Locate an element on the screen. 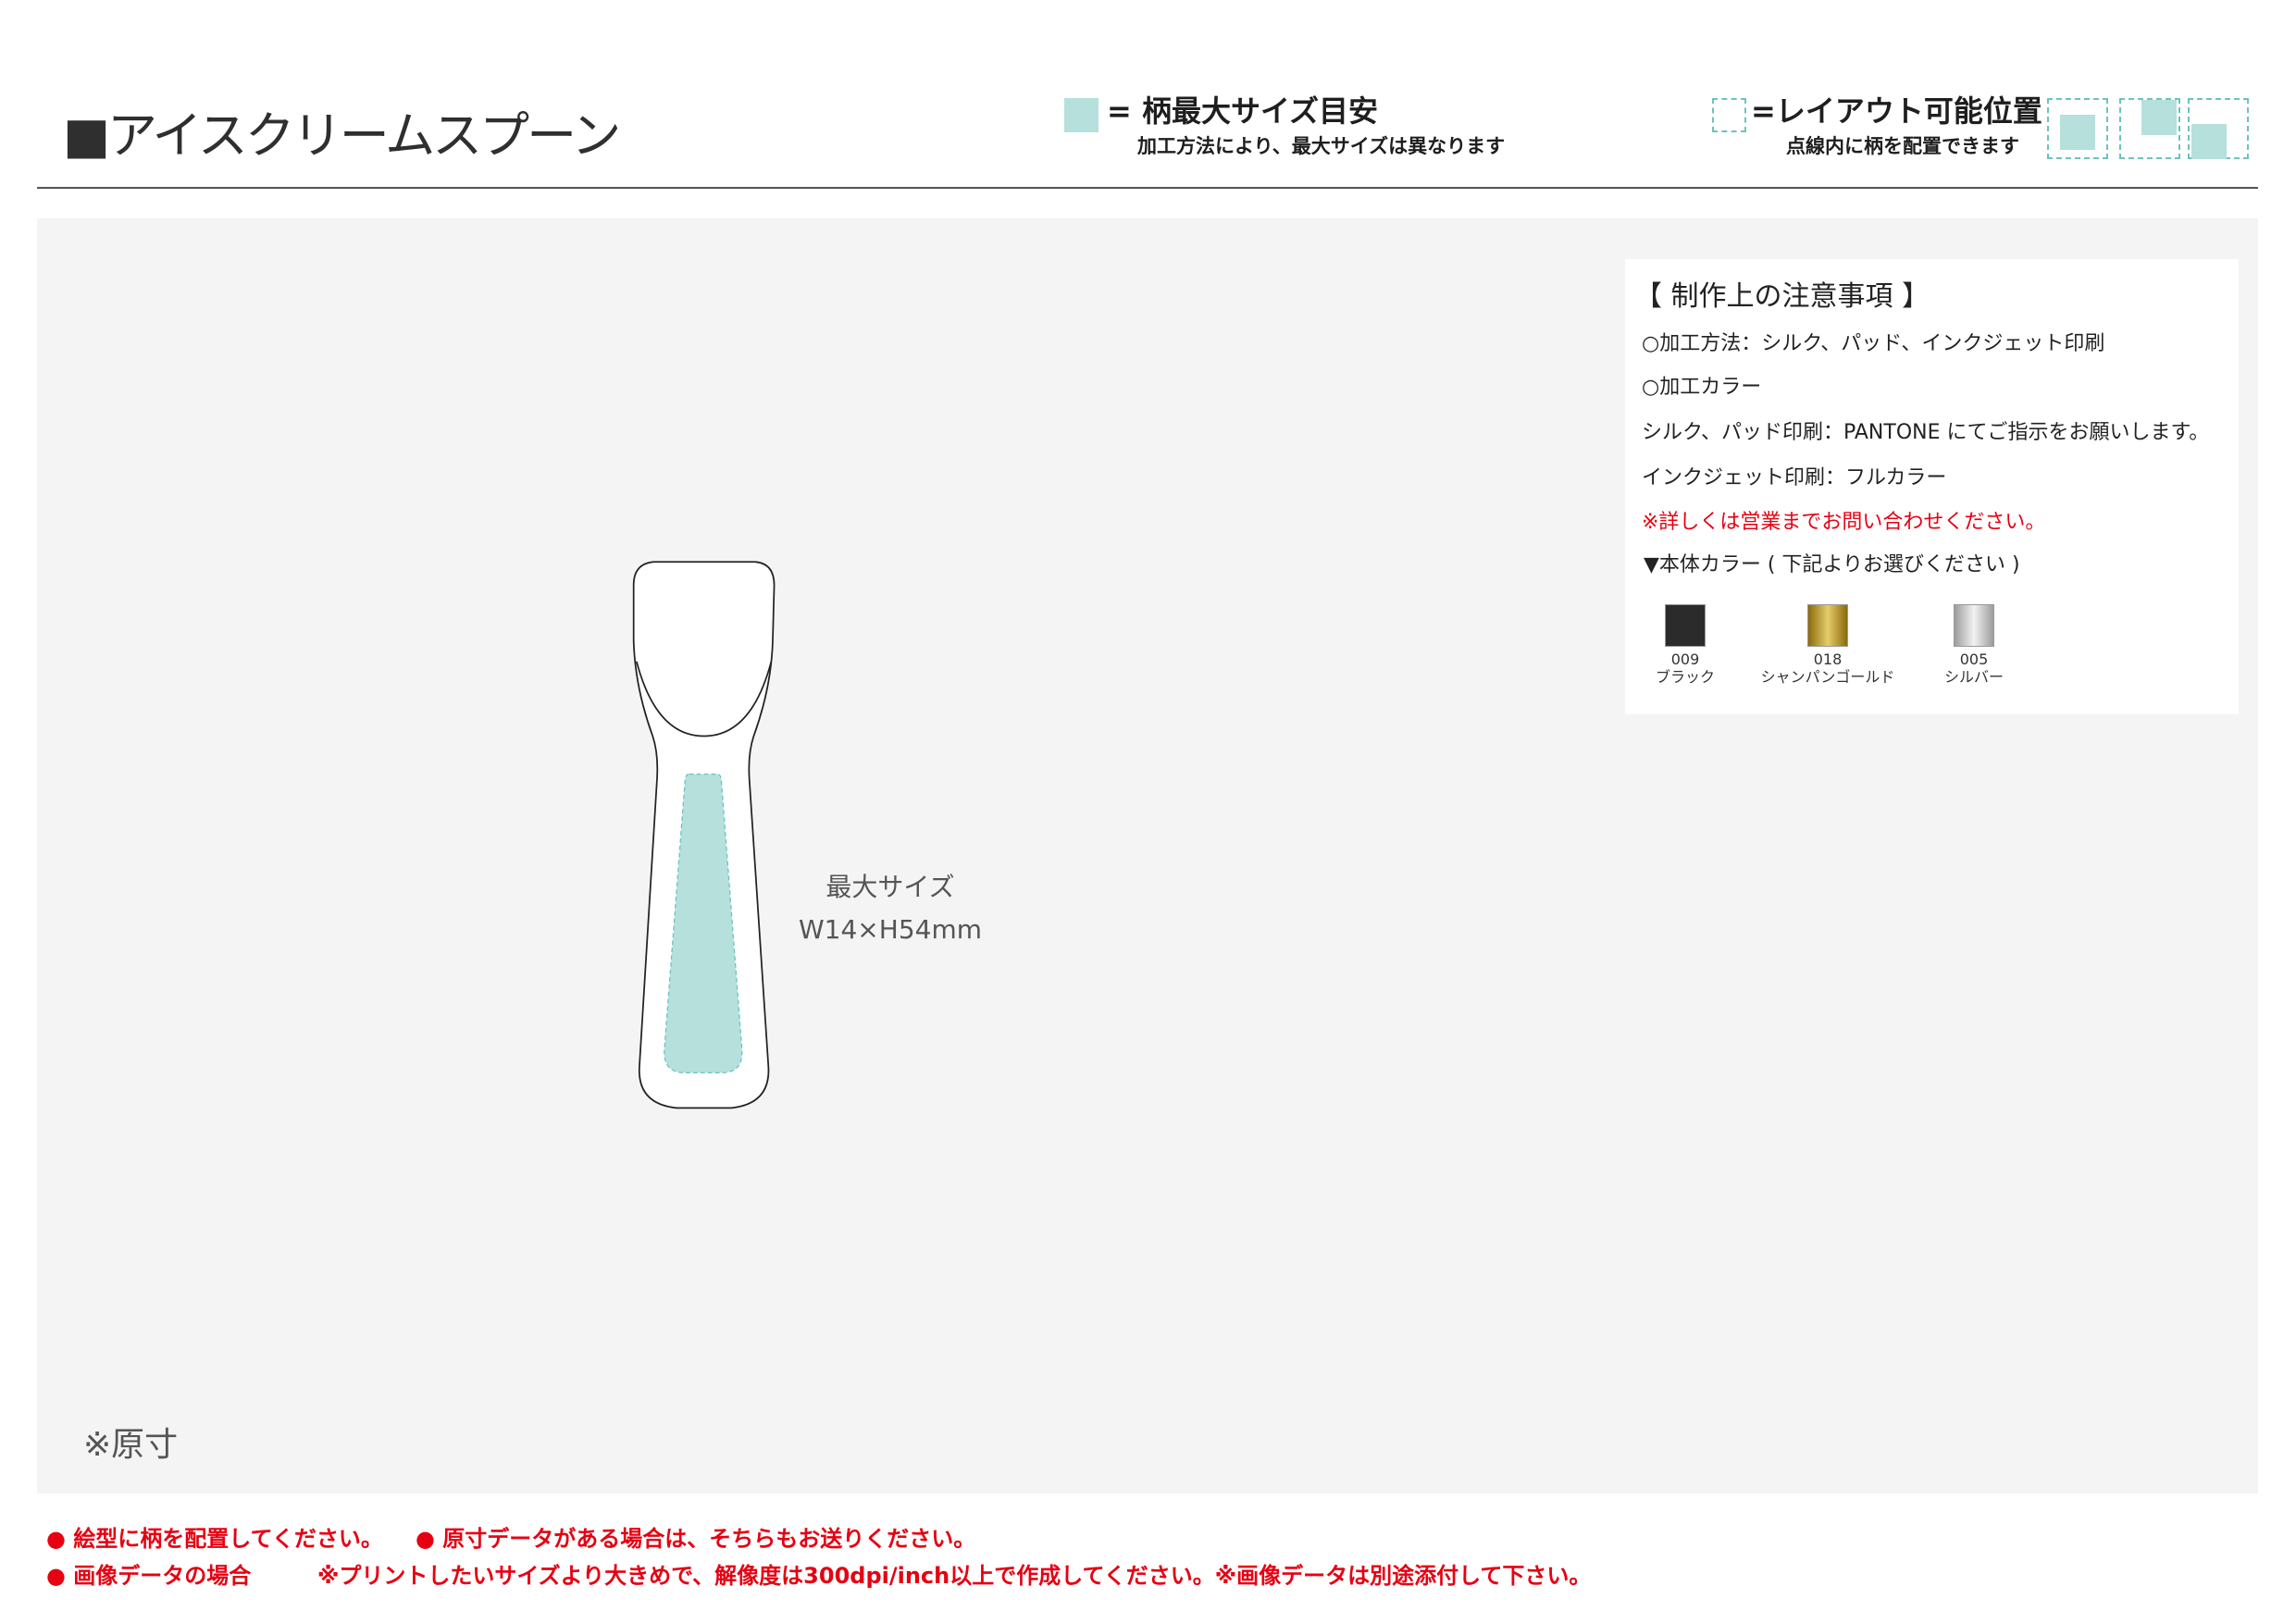 This screenshot has height=1623, width=2296. max-size-value: W14×H54mm is located at coordinates (890, 929).